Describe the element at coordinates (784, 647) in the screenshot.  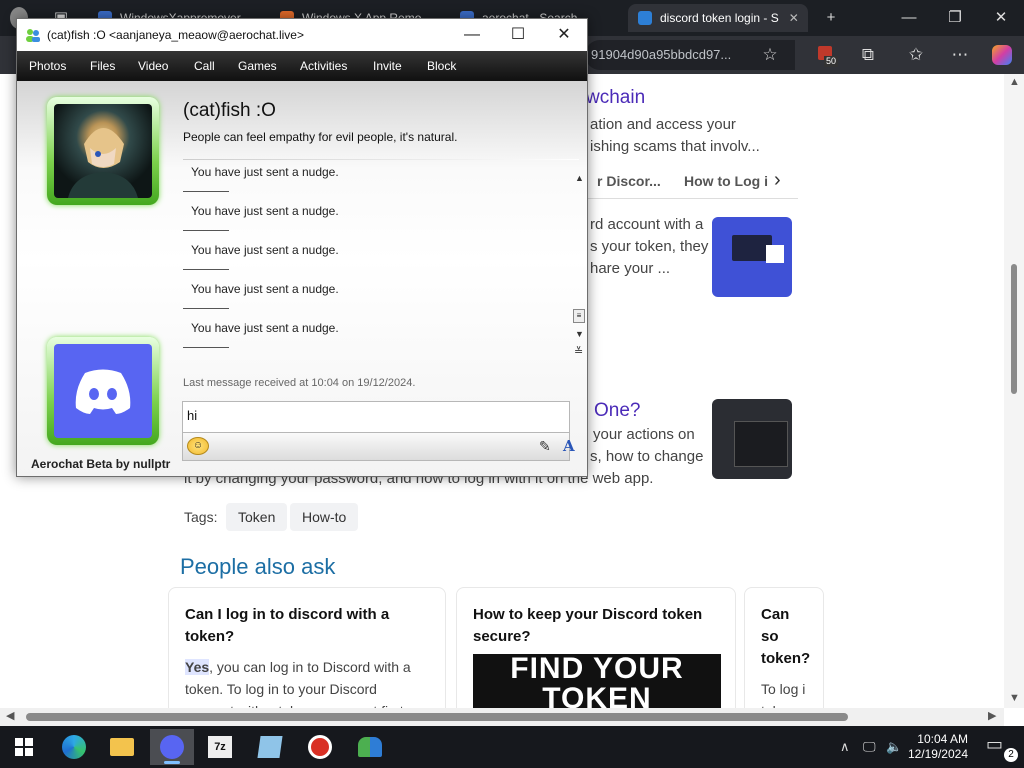
I see `paa-card: Can so token? To log i token, y token` at that location.